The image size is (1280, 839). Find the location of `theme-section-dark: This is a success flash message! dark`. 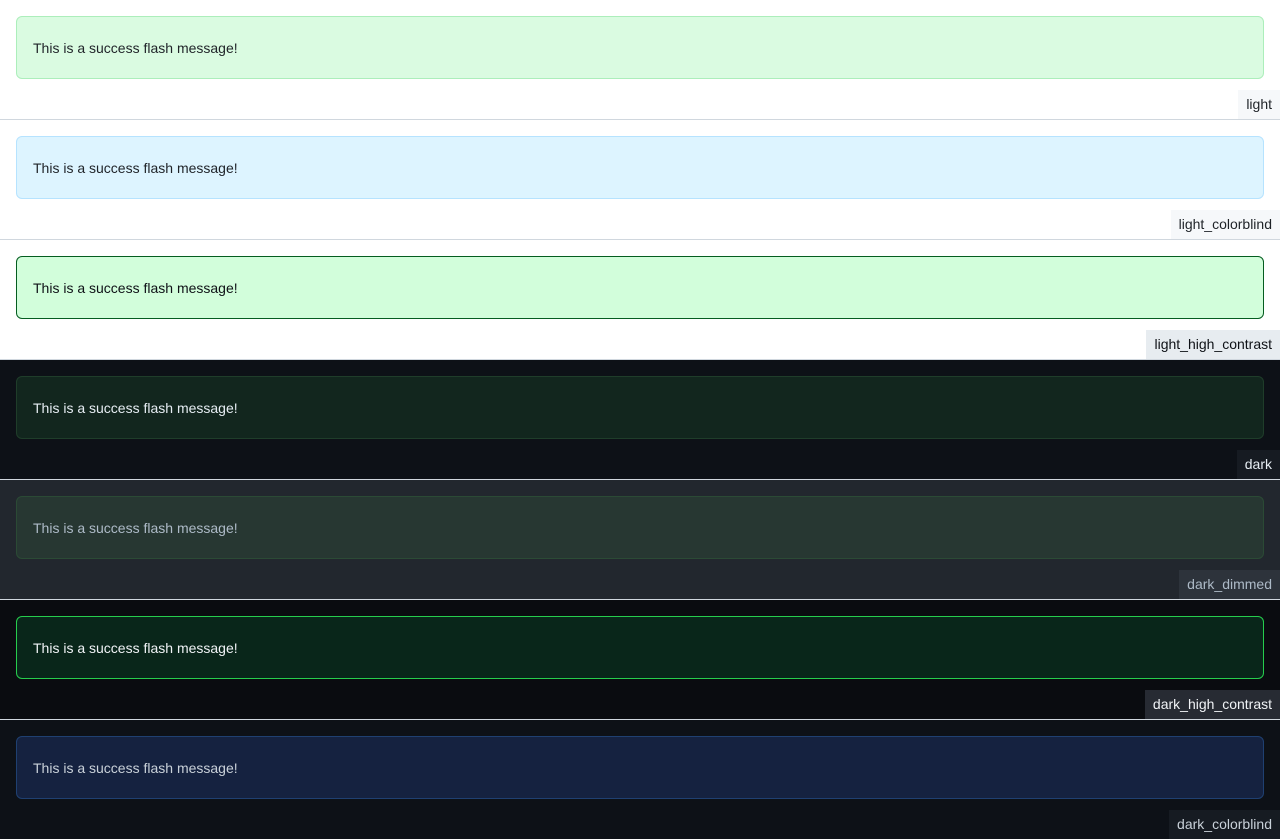

theme-section-dark: This is a success flash message! dark is located at coordinates (640, 420).